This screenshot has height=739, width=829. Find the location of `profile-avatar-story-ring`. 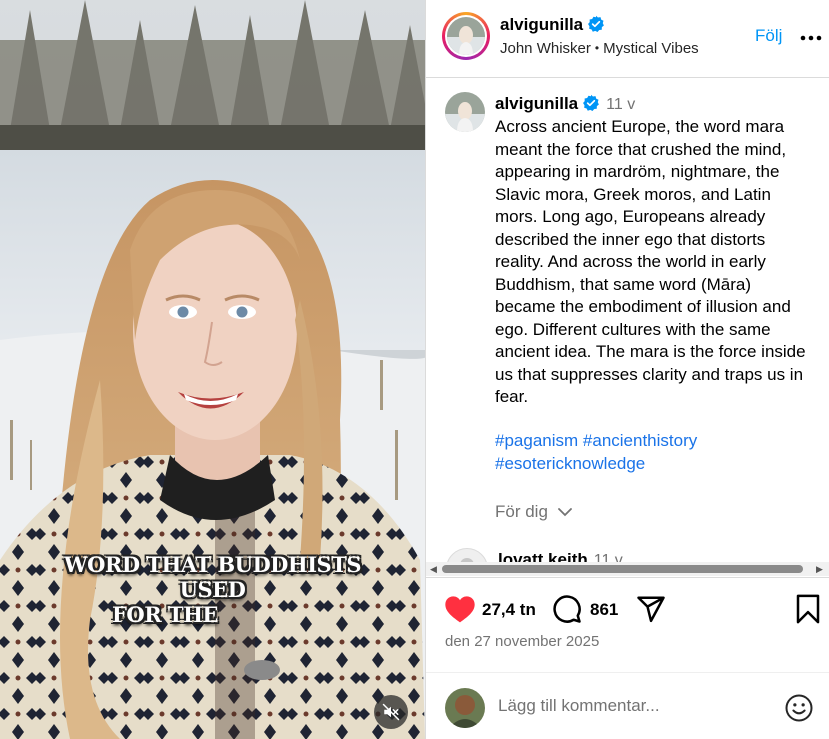

profile-avatar-story-ring is located at coordinates (466, 36).